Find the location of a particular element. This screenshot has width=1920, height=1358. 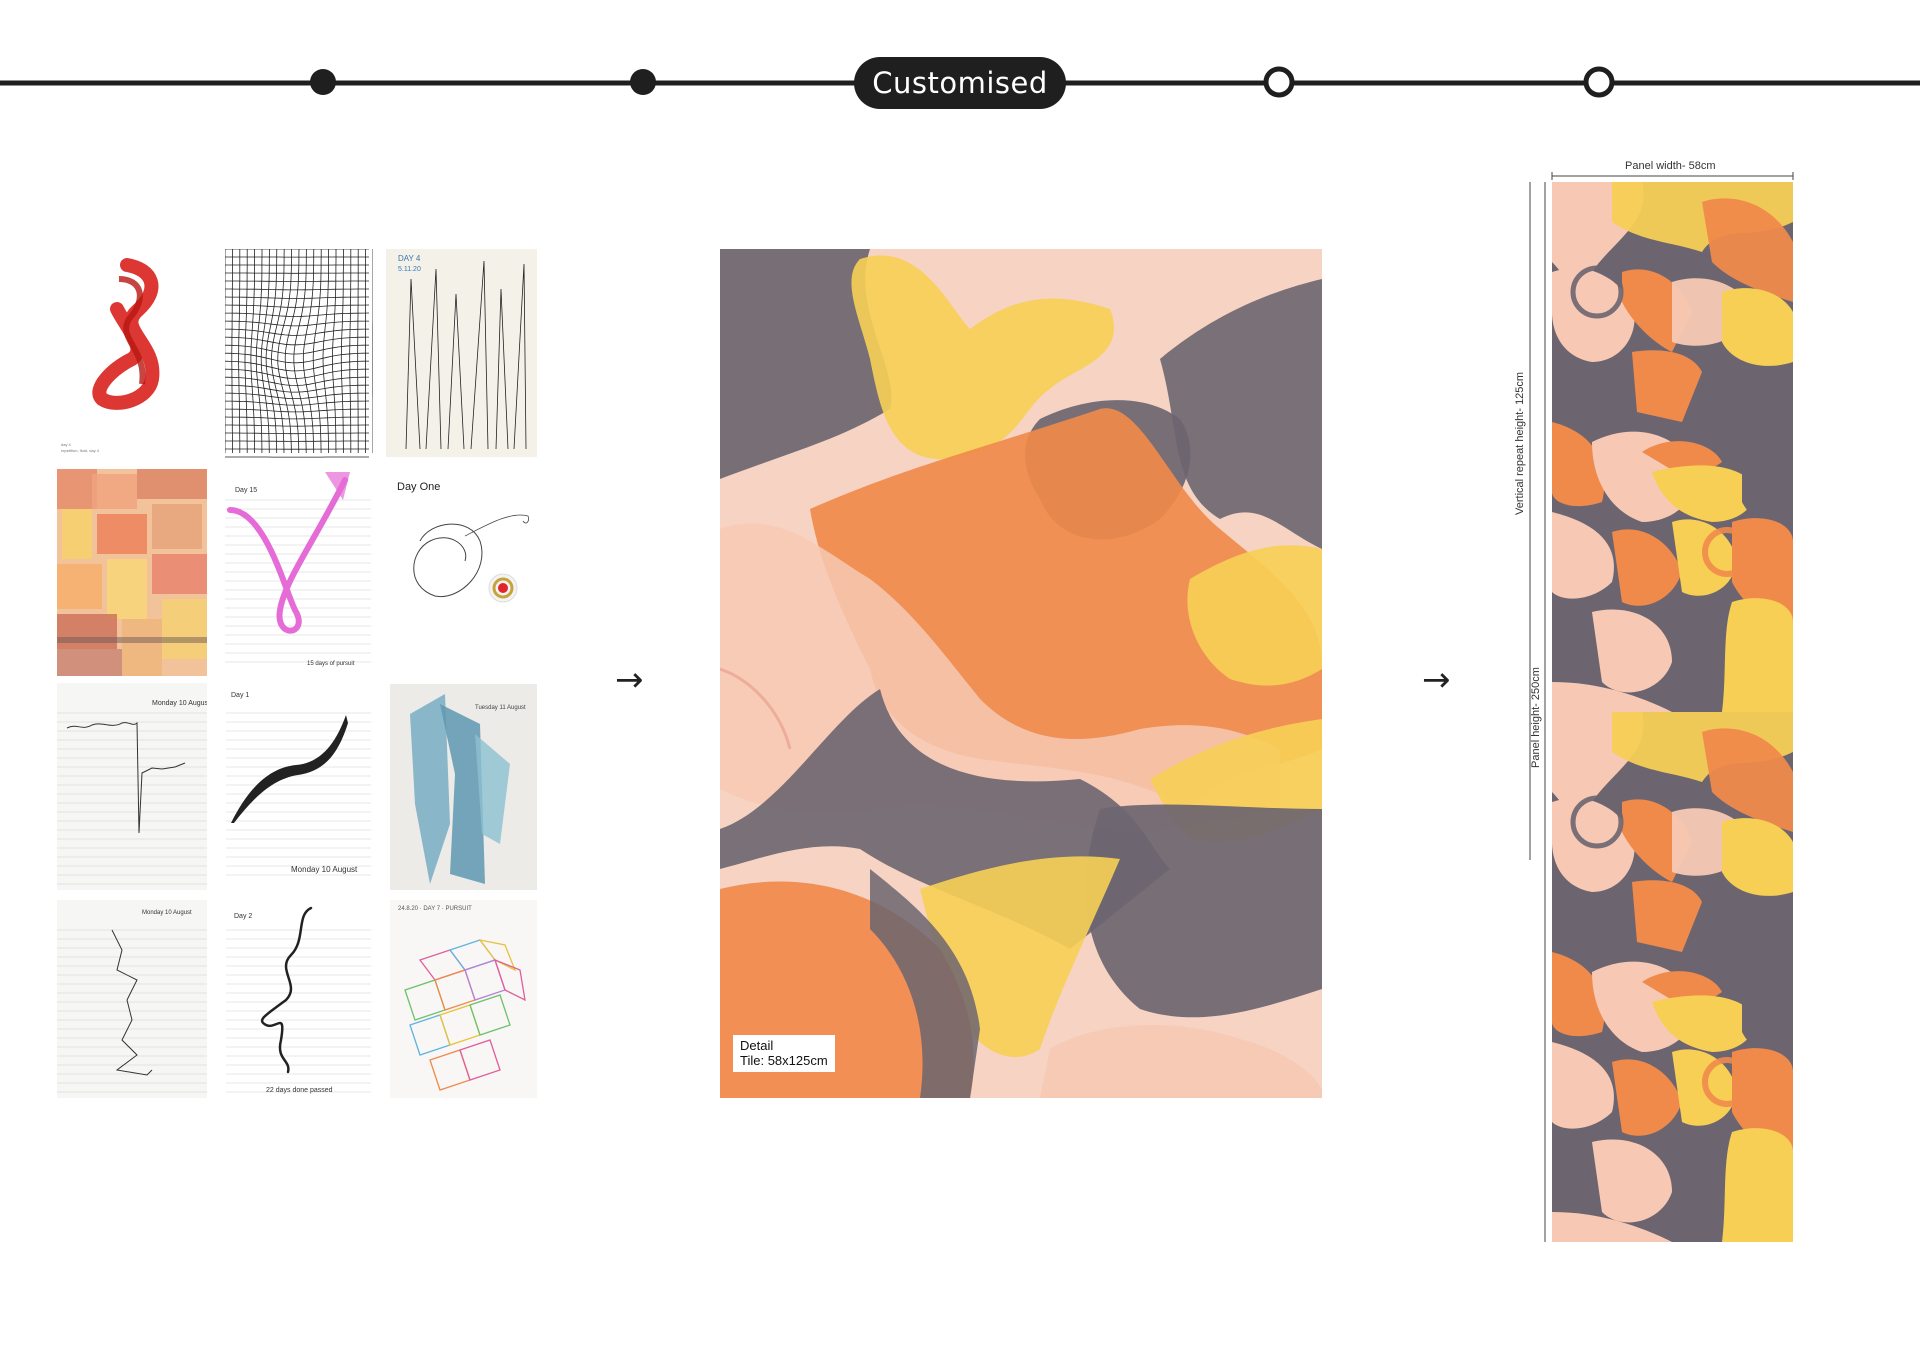

step-2-completed-dot is located at coordinates (643, 82).